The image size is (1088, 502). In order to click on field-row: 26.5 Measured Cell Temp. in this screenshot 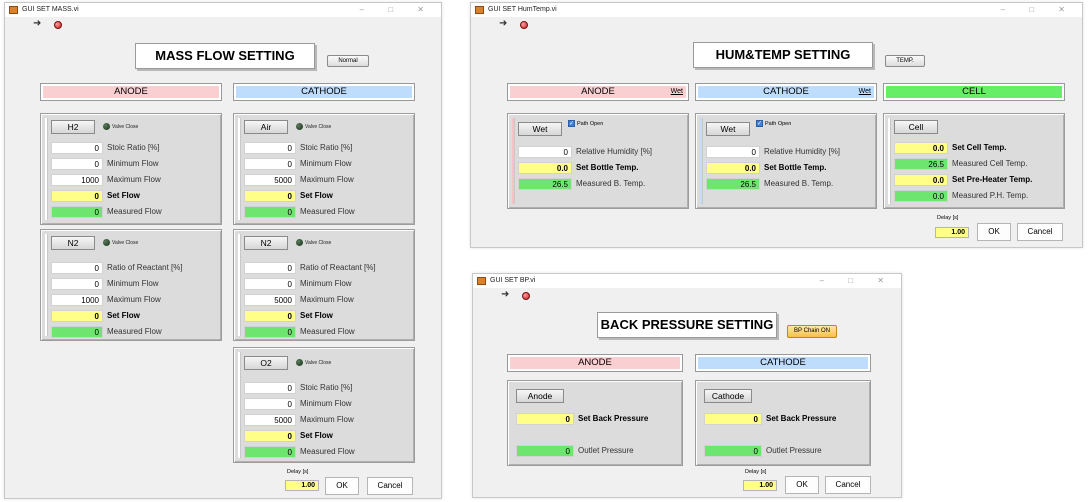, I will do `click(978, 164)`.